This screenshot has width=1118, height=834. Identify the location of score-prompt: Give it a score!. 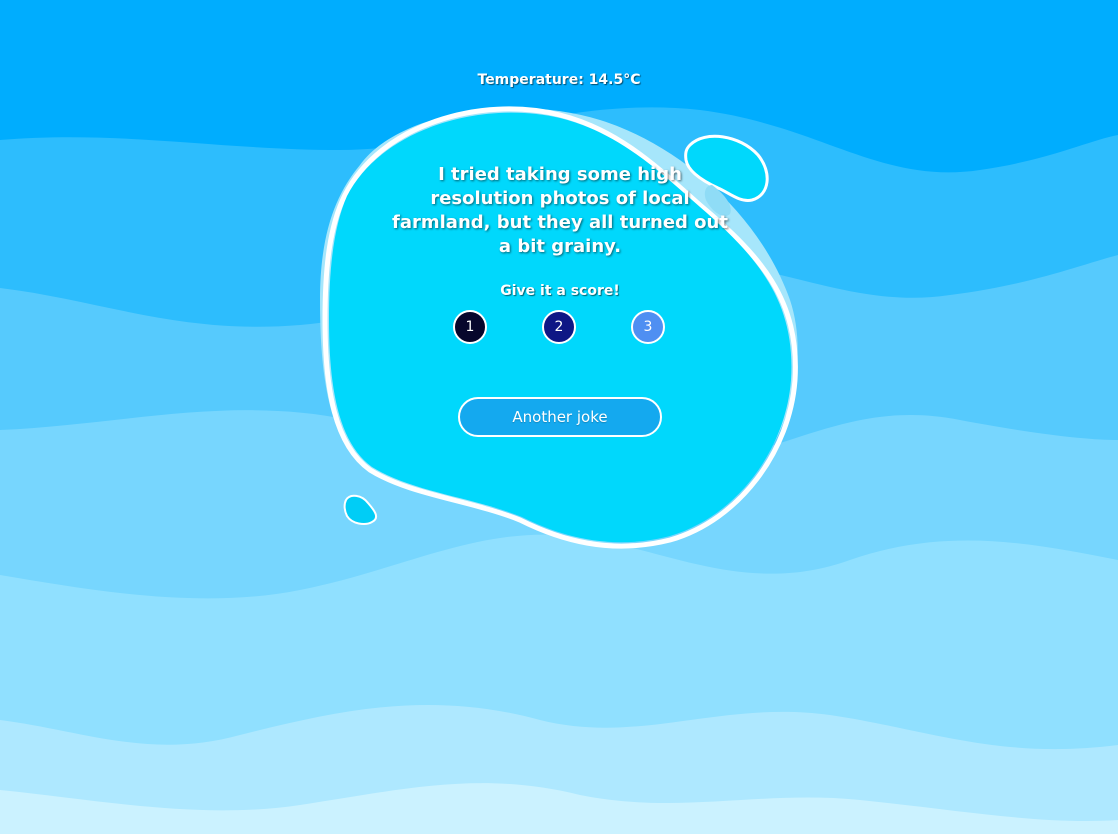
(560, 291).